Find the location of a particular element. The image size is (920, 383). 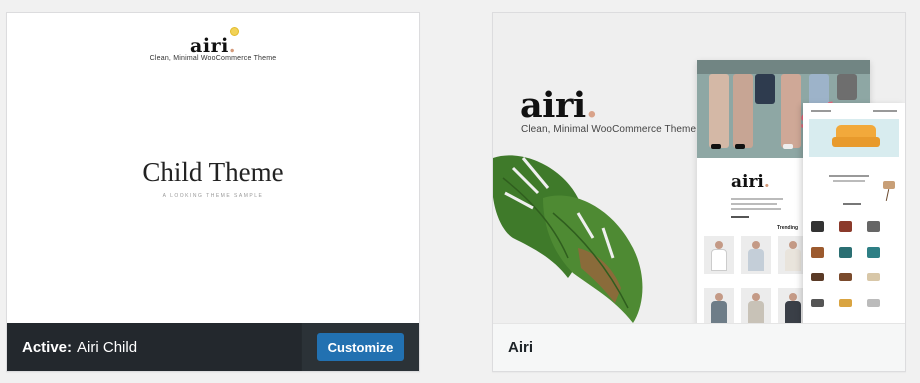

theme-name-text: Airi Child is located at coordinates (107, 347).